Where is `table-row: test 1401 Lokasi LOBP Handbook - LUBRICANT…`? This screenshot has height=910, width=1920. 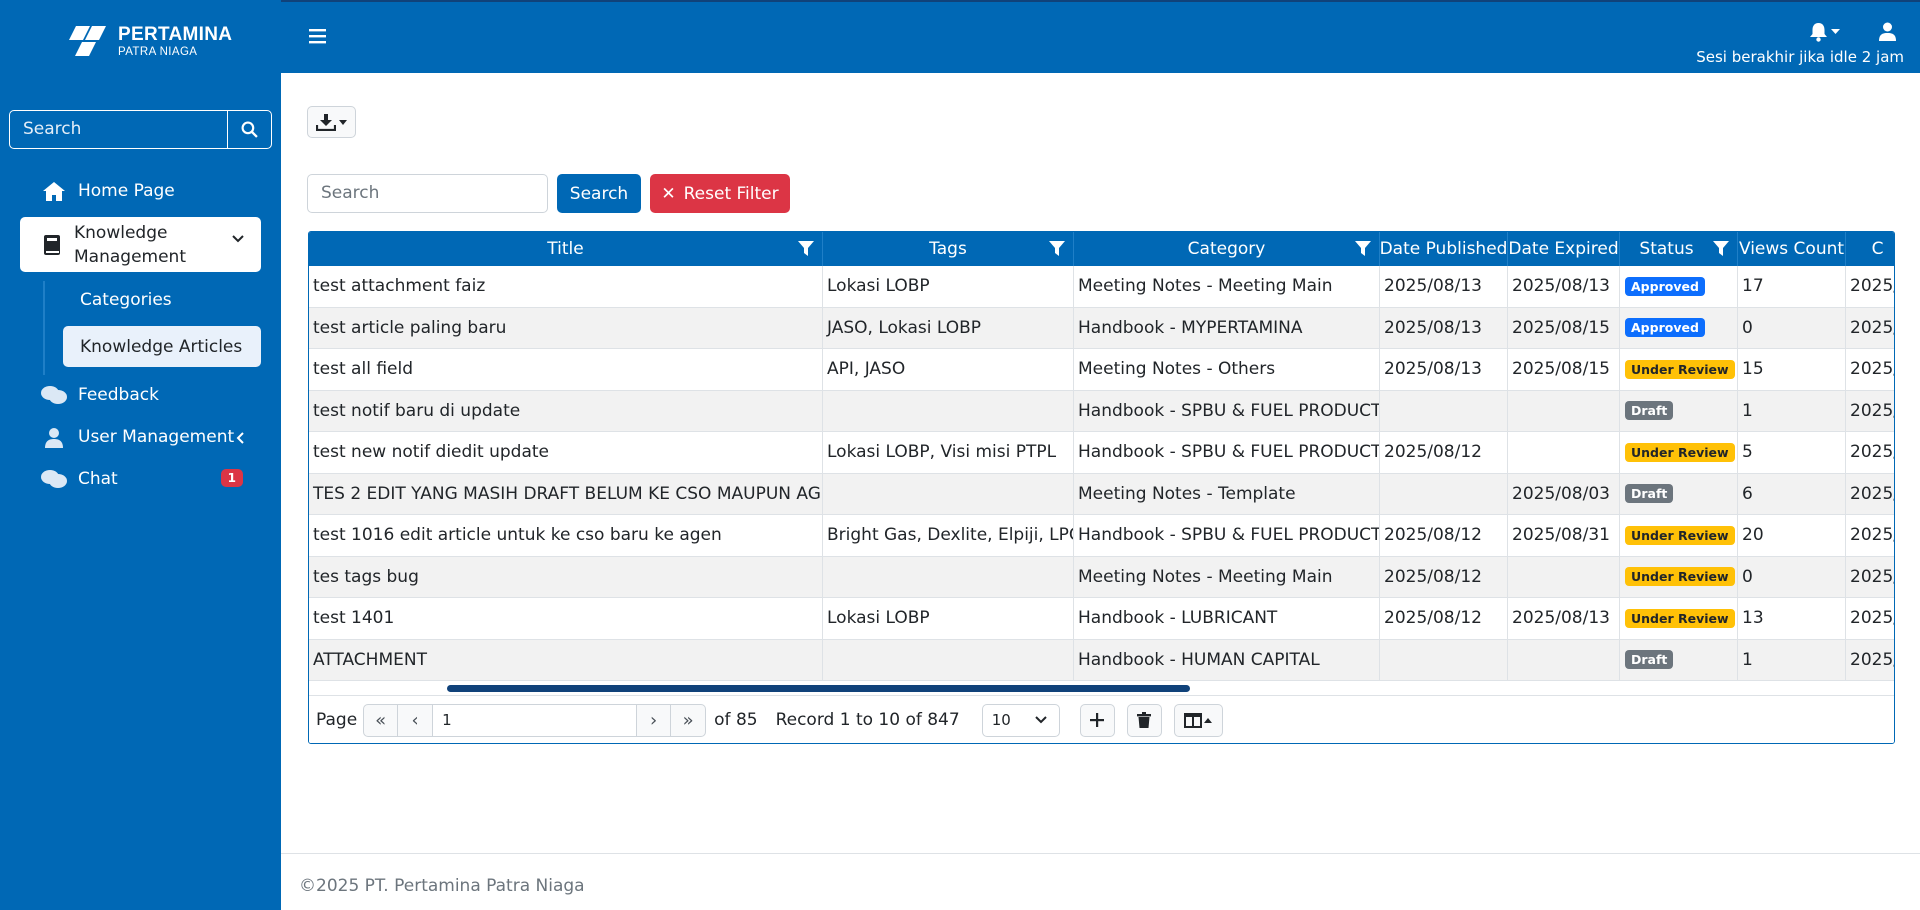 table-row: test 1401 Lokasi LOBP Handbook - LUBRICANT… is located at coordinates (1101, 619).